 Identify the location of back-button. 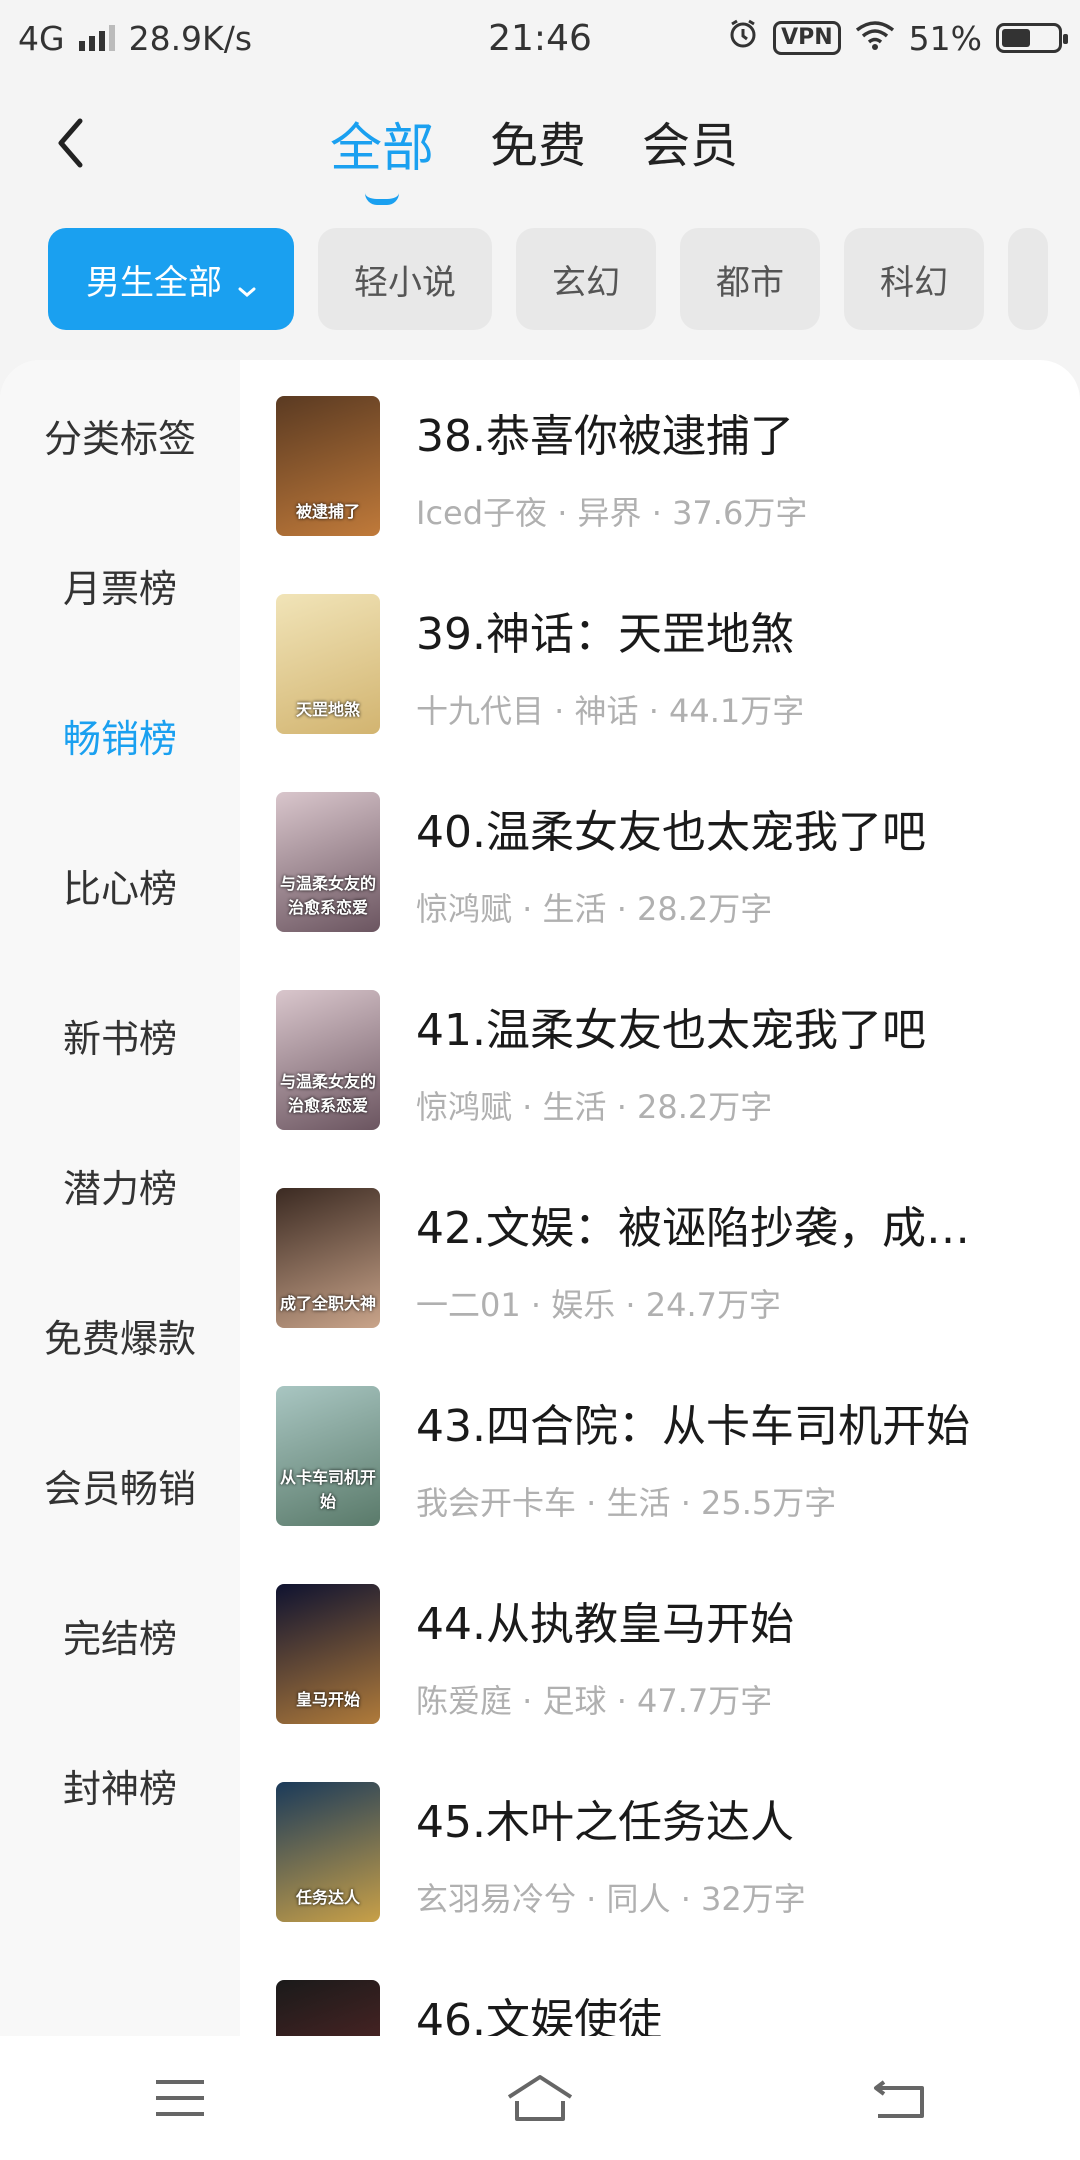
(70, 143).